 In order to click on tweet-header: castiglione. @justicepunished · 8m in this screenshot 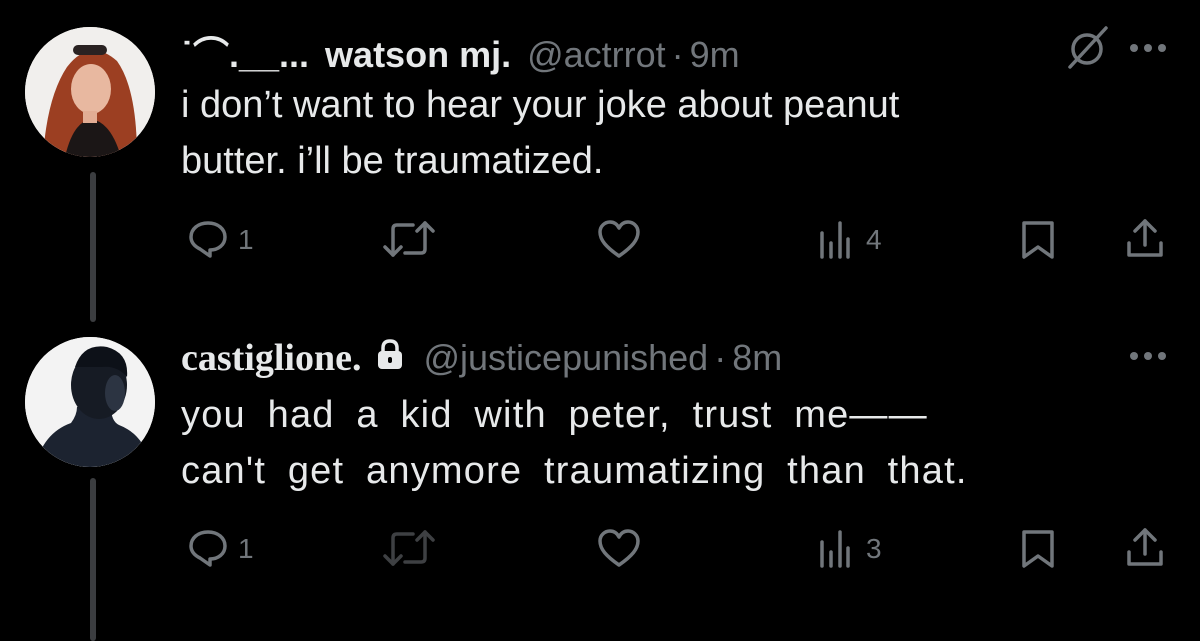, I will do `click(481, 358)`.